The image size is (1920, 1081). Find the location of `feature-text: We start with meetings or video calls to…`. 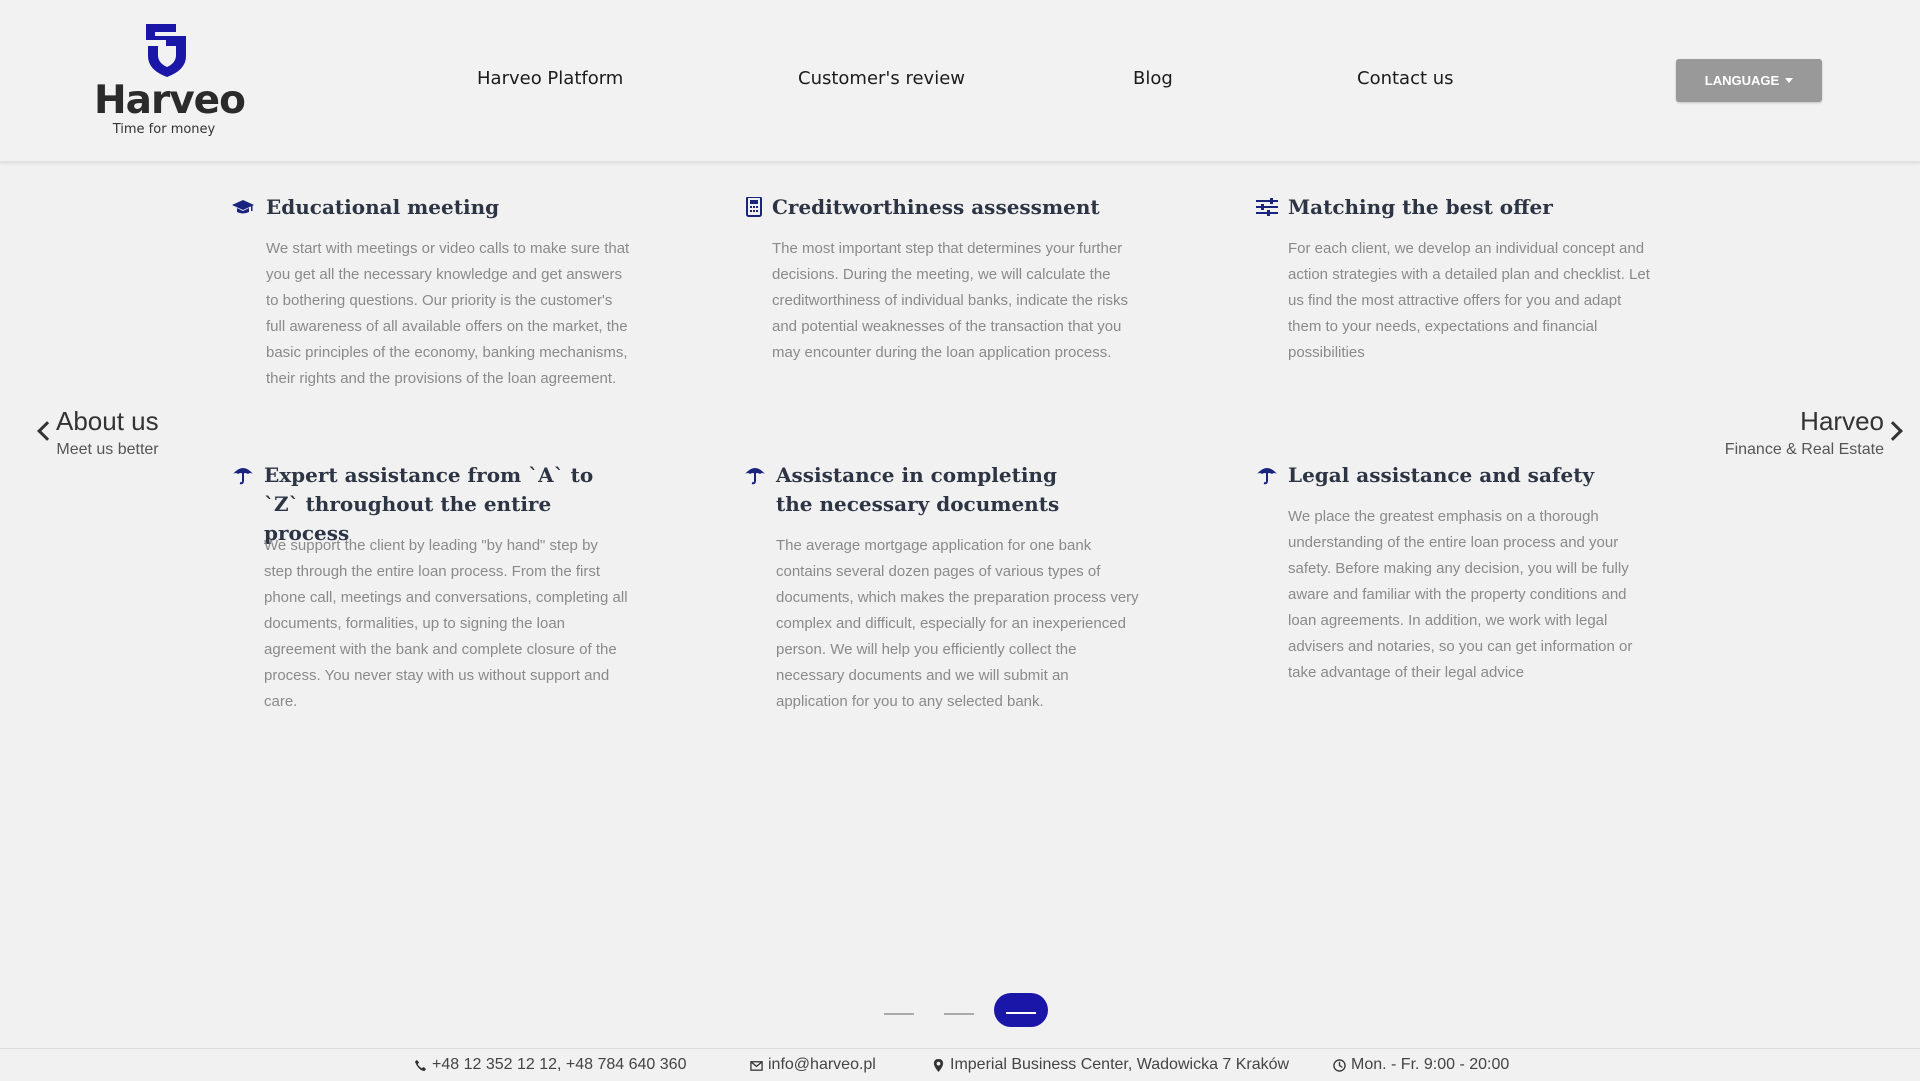

feature-text: We start with meetings or video calls to… is located at coordinates (448, 313).